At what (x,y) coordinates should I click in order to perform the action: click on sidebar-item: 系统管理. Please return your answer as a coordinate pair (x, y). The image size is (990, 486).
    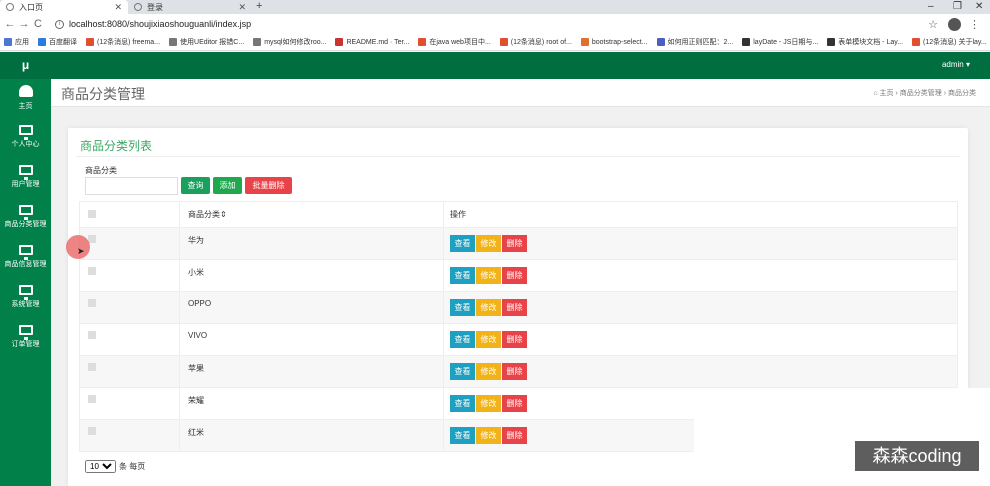
    Looking at the image, I should click on (25, 299).